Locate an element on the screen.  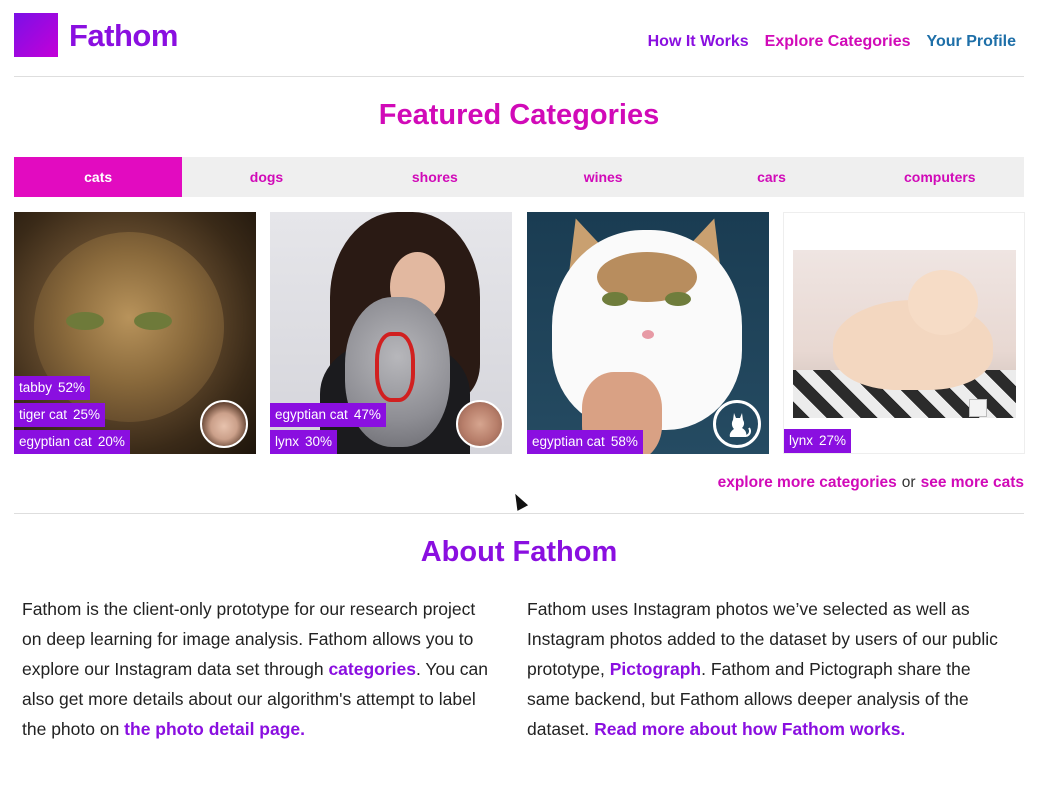
leash-image is located at coordinates (395, 367).